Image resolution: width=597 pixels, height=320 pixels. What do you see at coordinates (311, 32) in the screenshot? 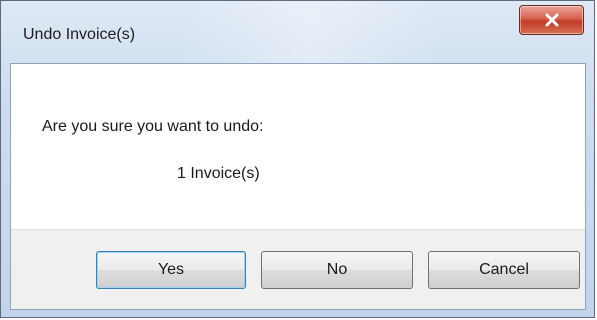
I see `title-bar-sheen` at bounding box center [311, 32].